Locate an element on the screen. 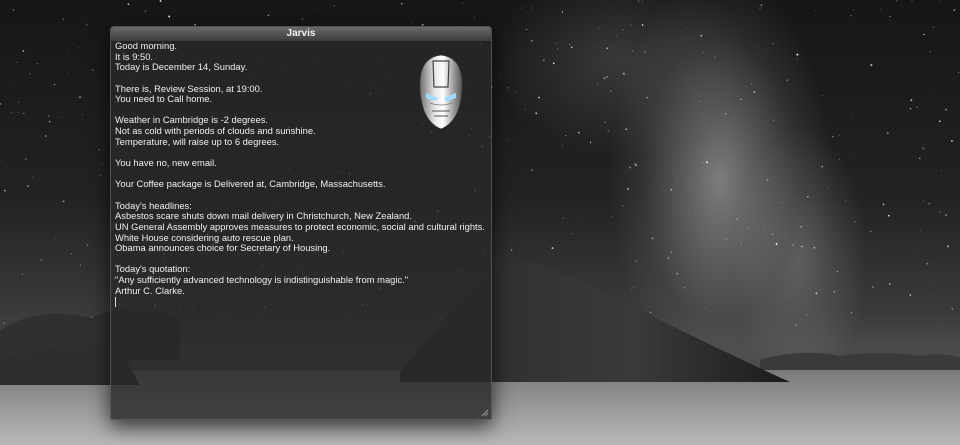 This screenshot has width=960, height=445. window-title: Jarvis is located at coordinates (301, 33).